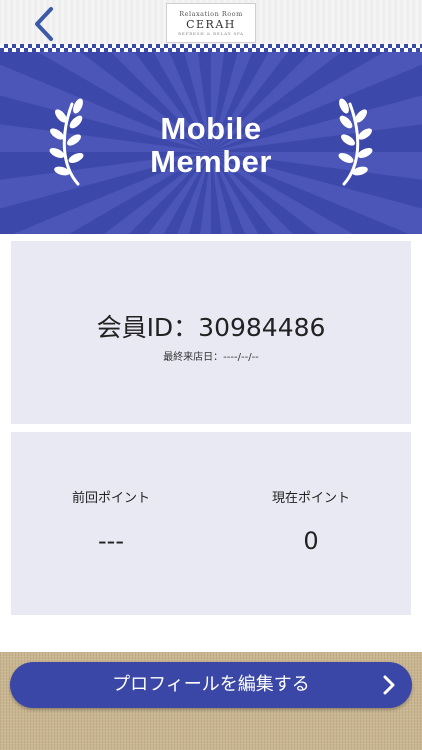  Describe the element at coordinates (211, 357) in the screenshot. I see `last-visit-date: 最終来店日：----/--/--` at that location.